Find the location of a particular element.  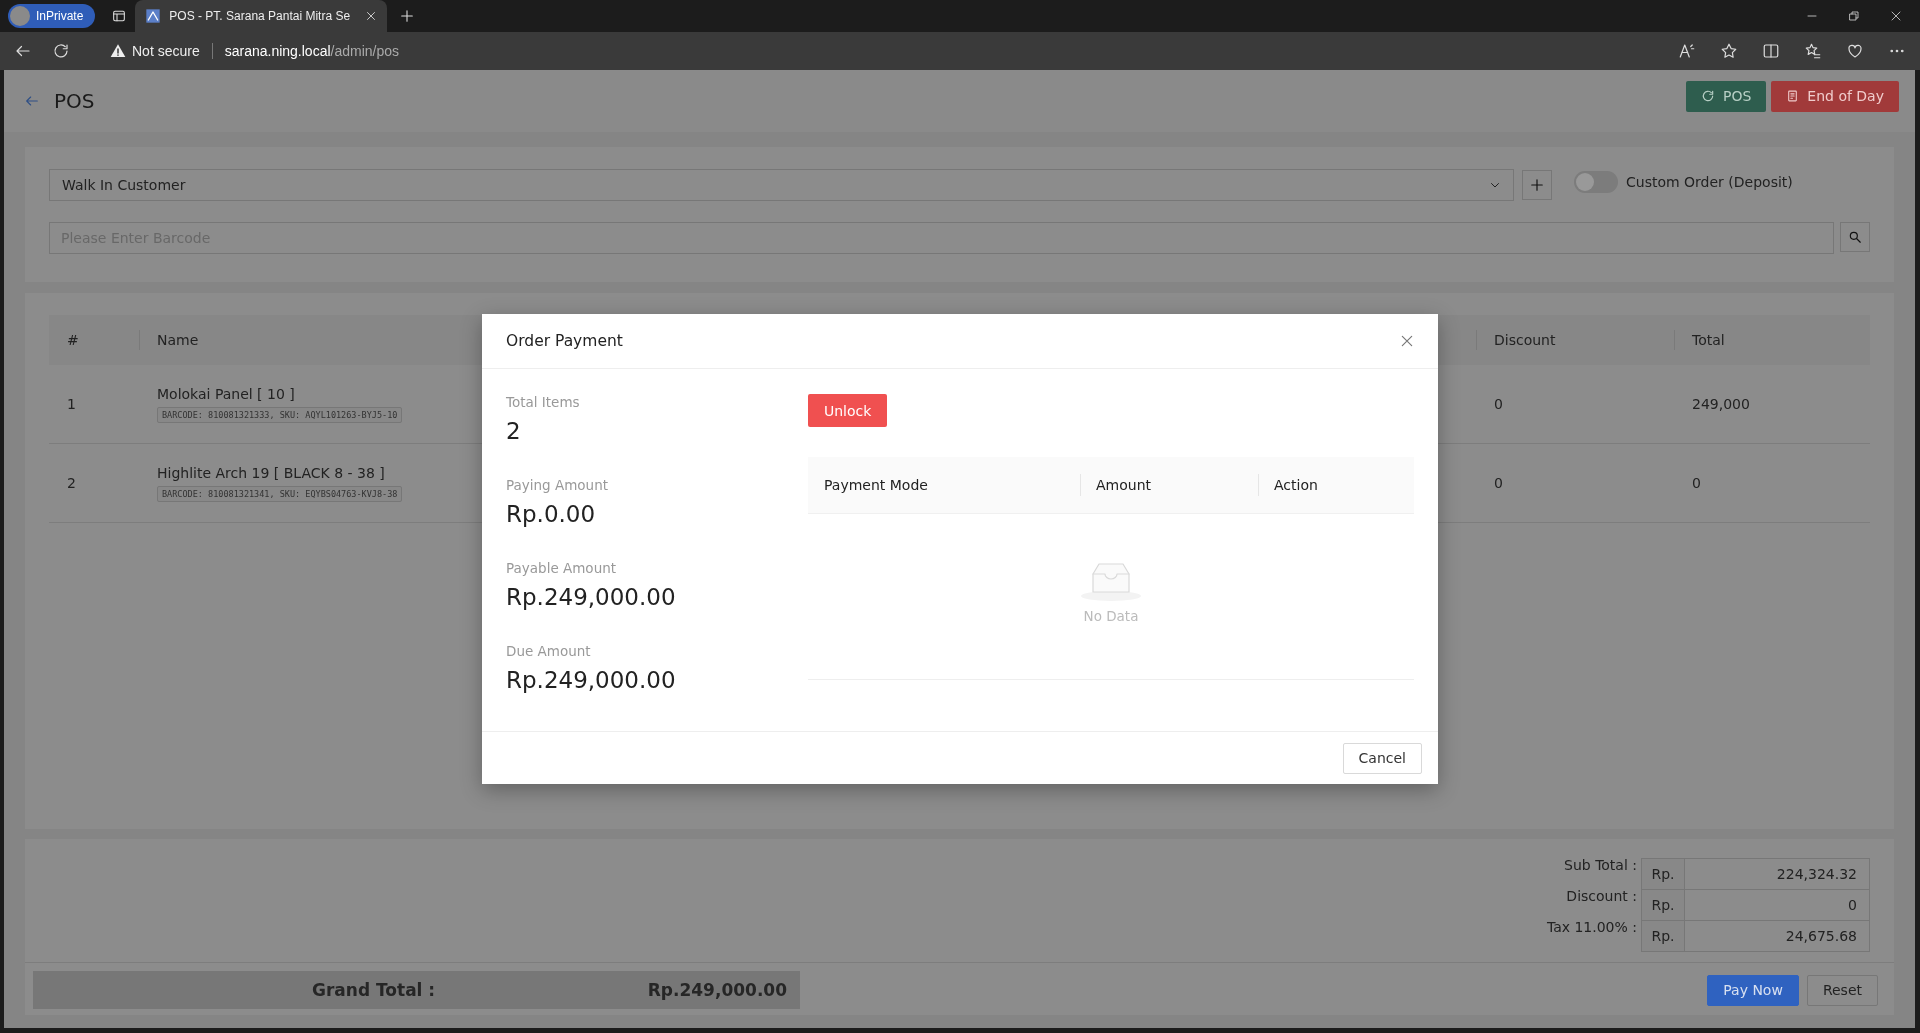

star-icon is located at coordinates (1729, 51).